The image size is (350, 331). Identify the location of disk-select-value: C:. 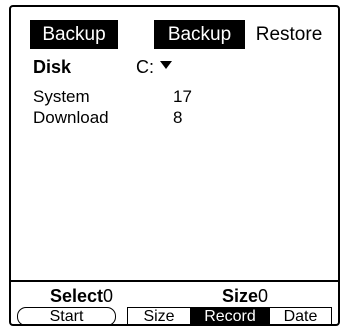
(145, 67).